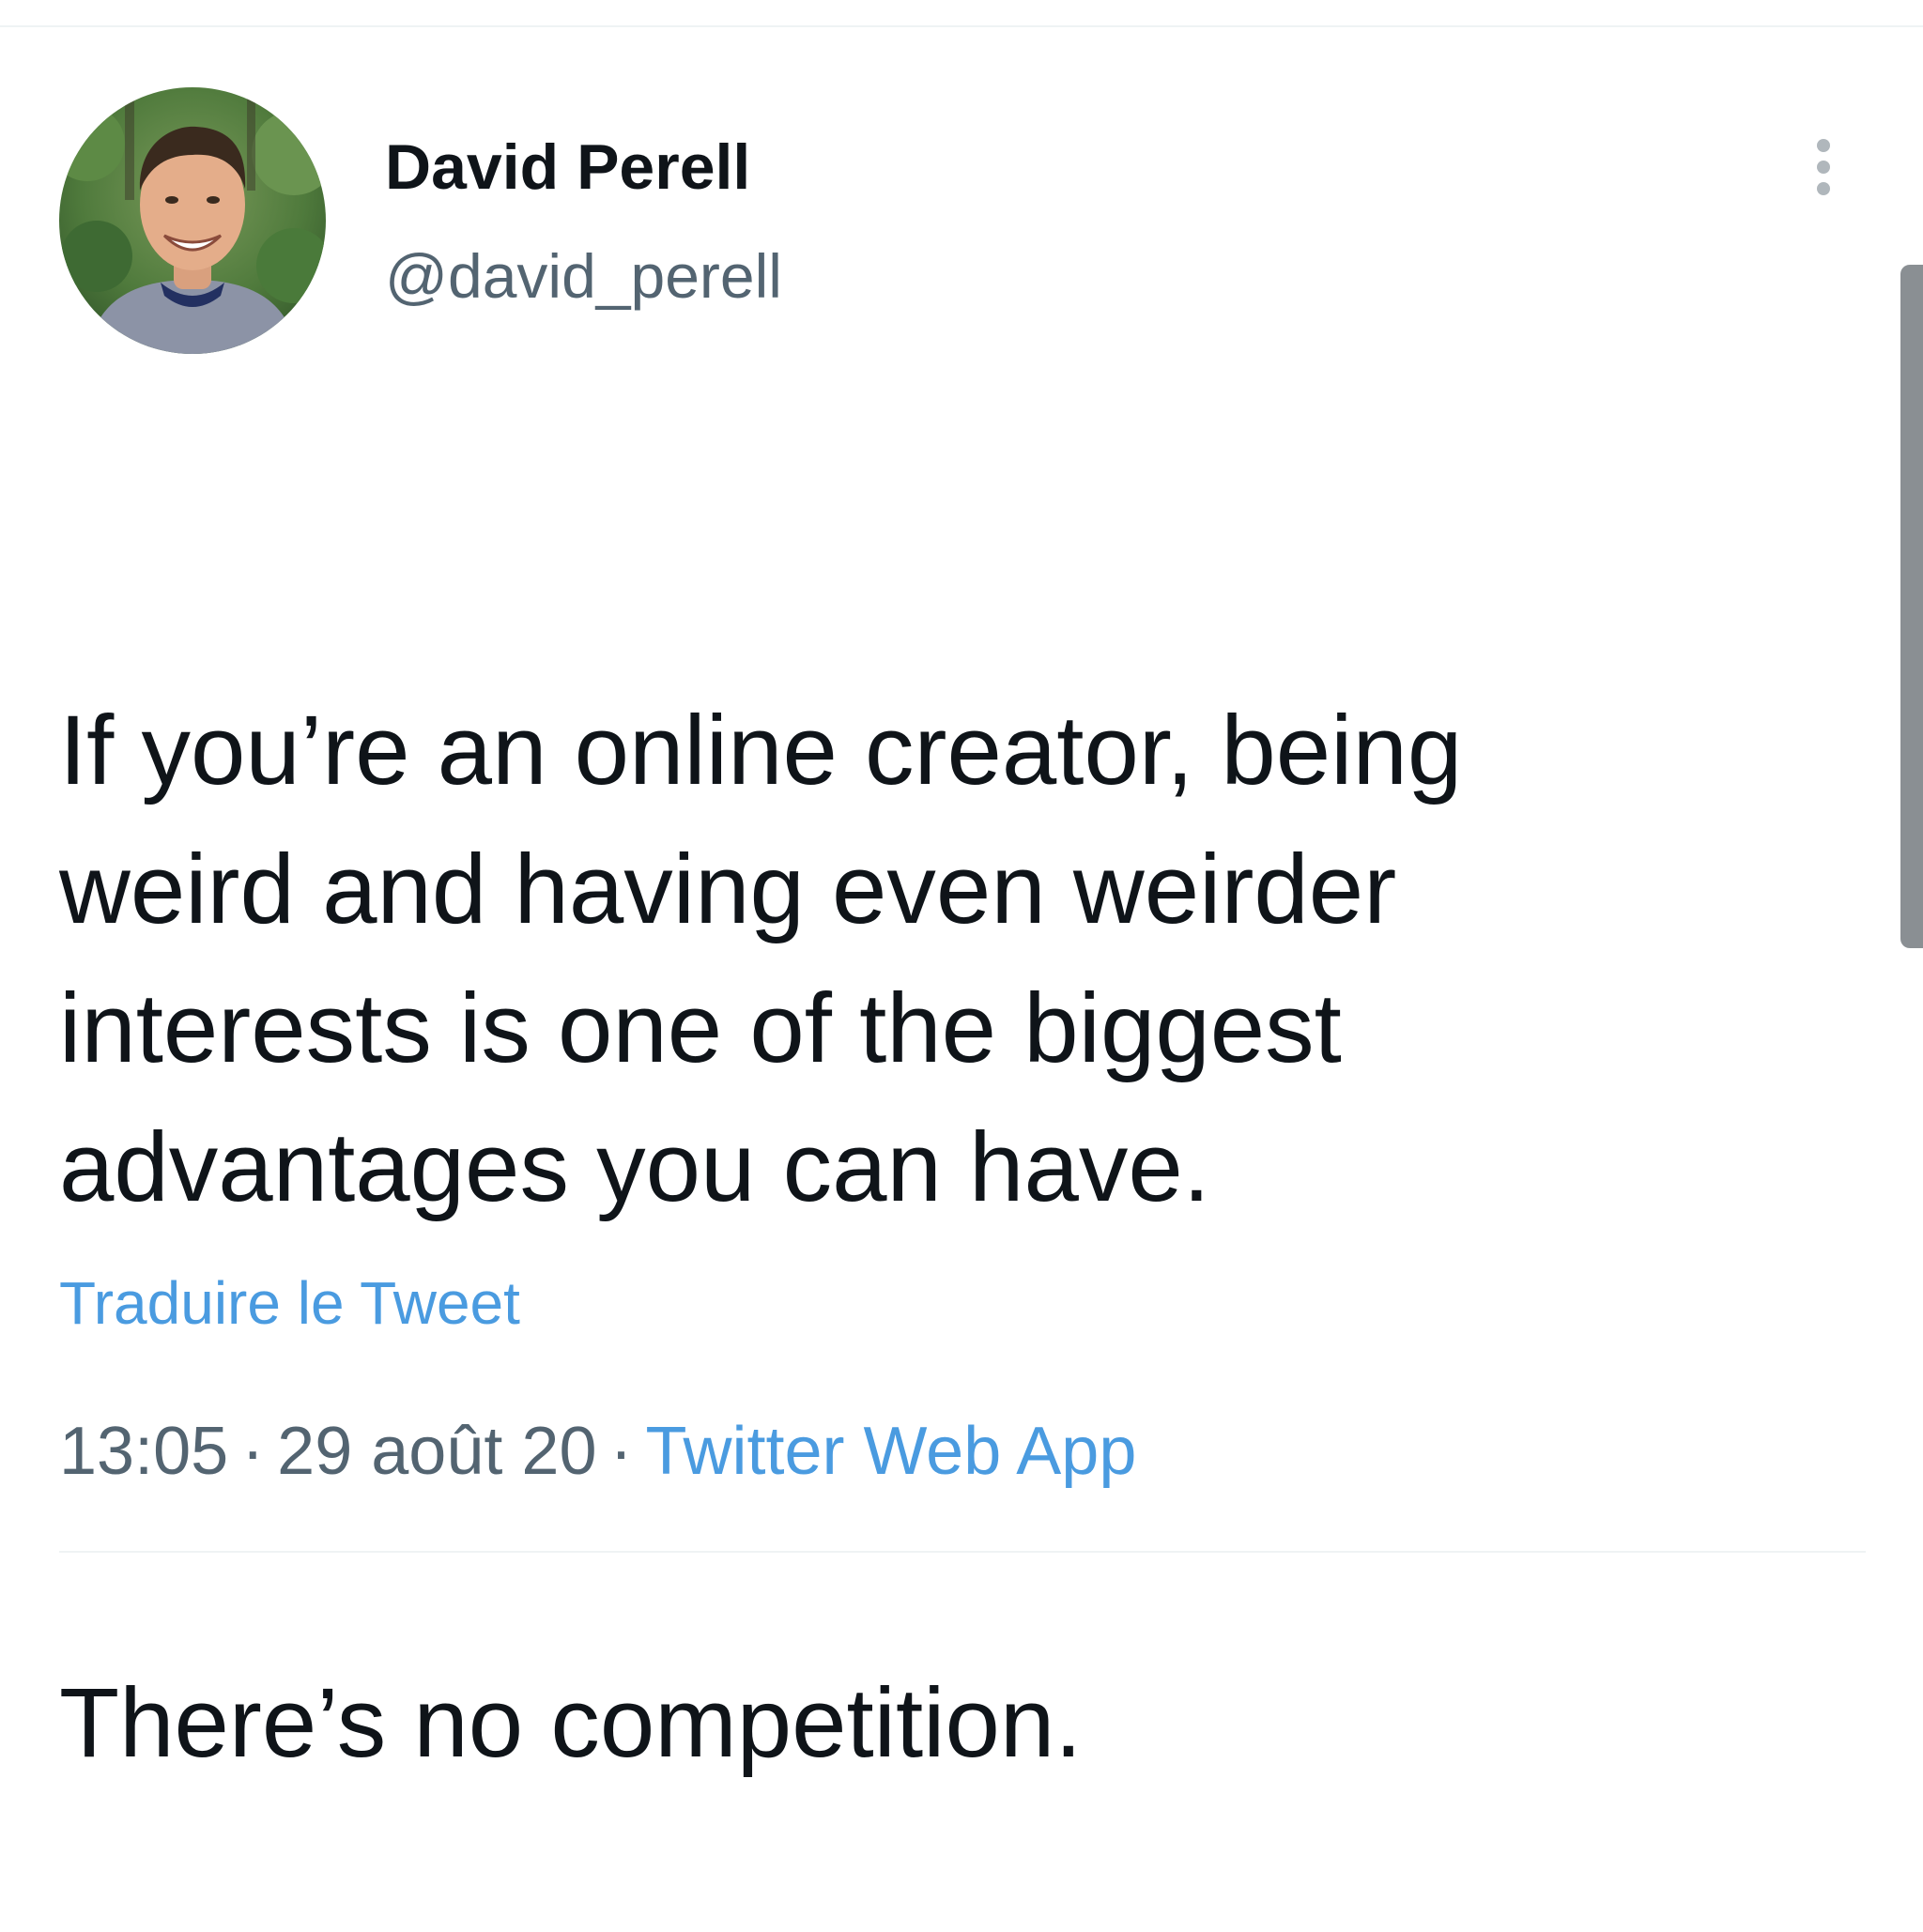 This screenshot has width=1923, height=1932. What do you see at coordinates (961, 26) in the screenshot?
I see `top-divider` at bounding box center [961, 26].